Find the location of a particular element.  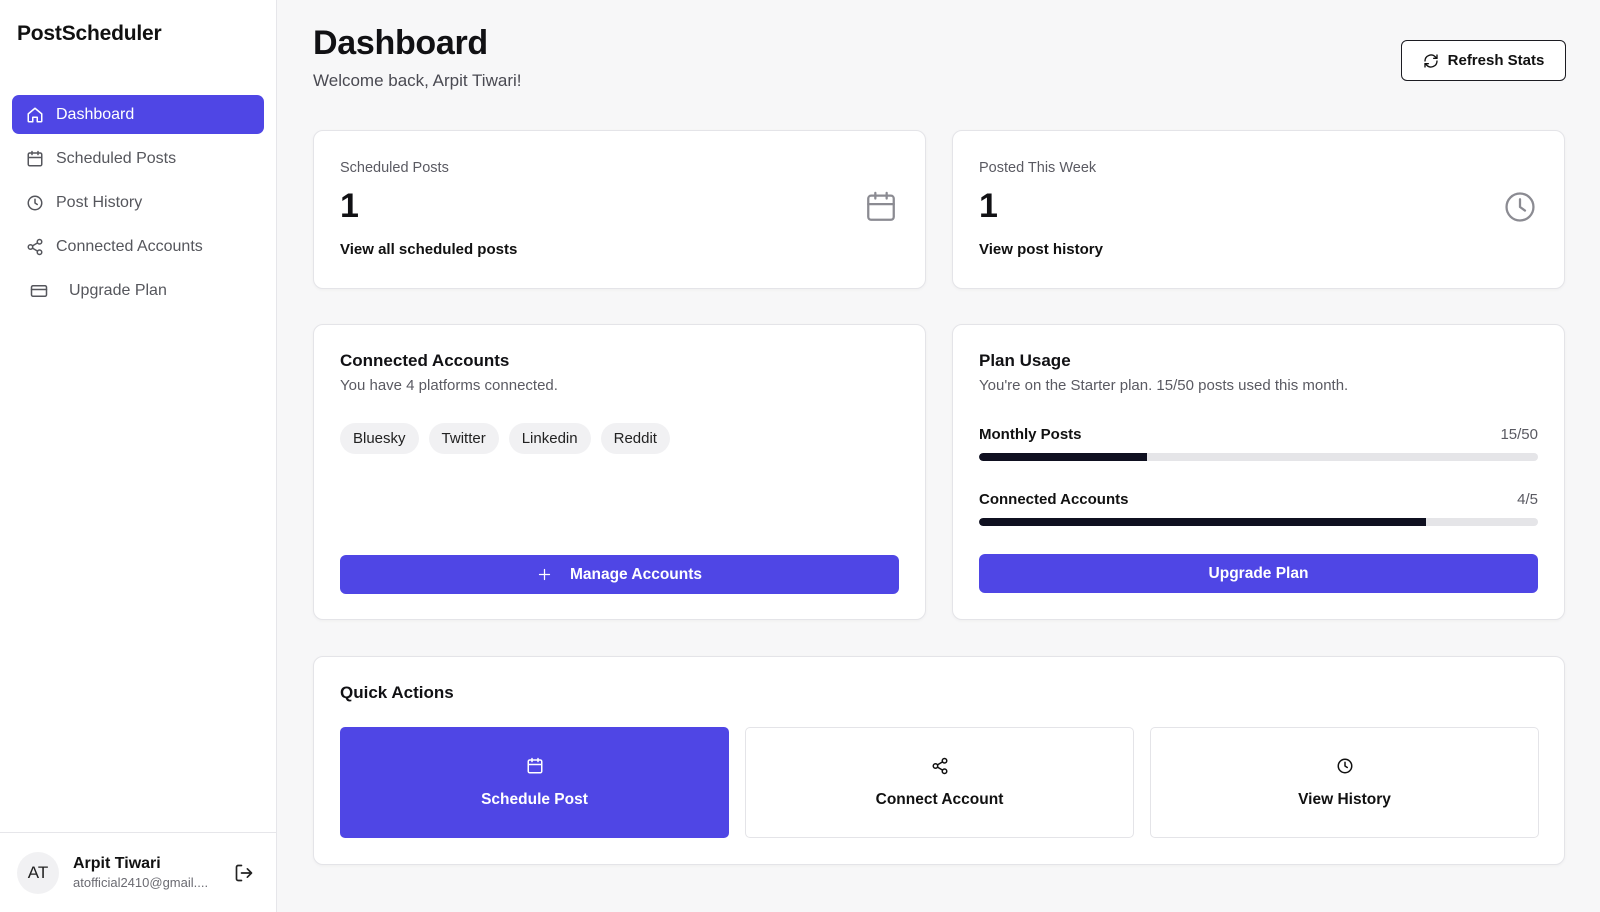

brand-logo: PostScheduler is located at coordinates (89, 33).